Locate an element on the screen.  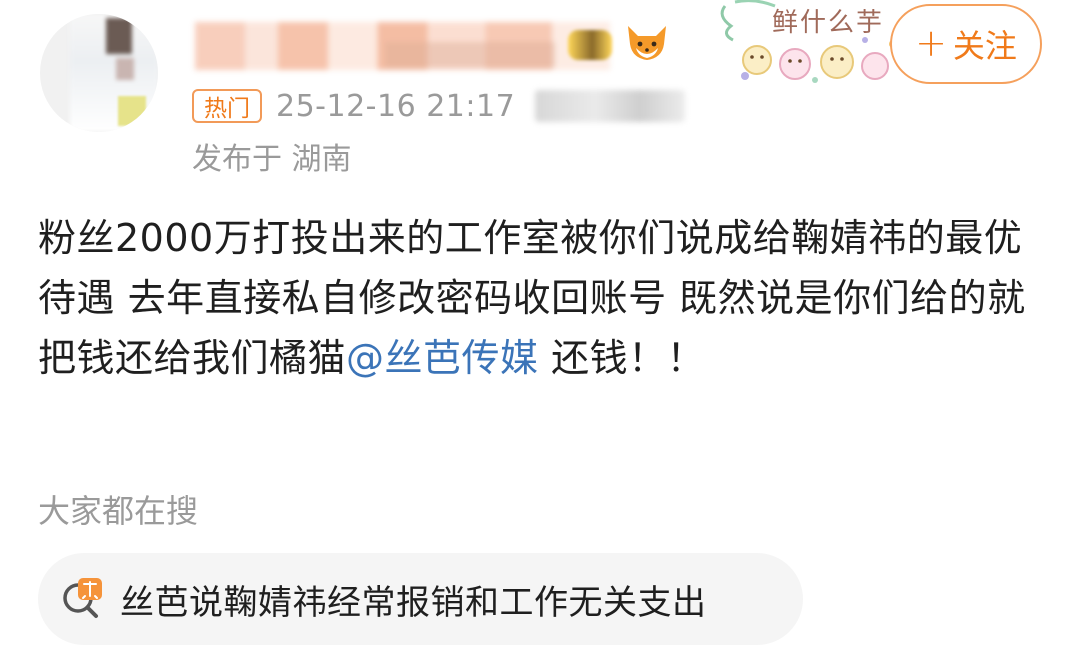
post-meta: 热门 25-12-16 21:17 is located at coordinates (439, 106).